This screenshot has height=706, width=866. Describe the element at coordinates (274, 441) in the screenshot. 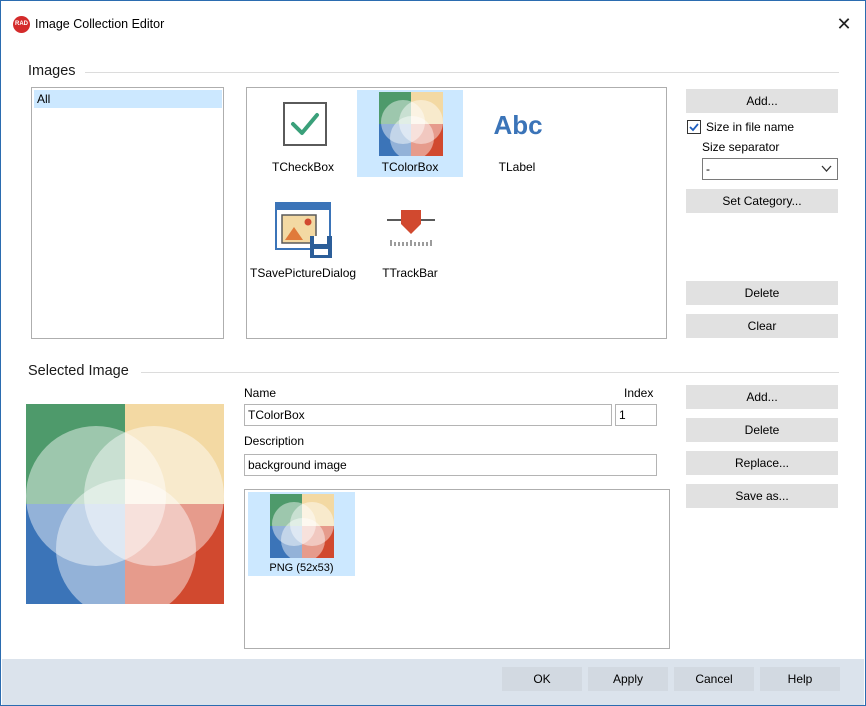

I see `description-label: Description` at that location.